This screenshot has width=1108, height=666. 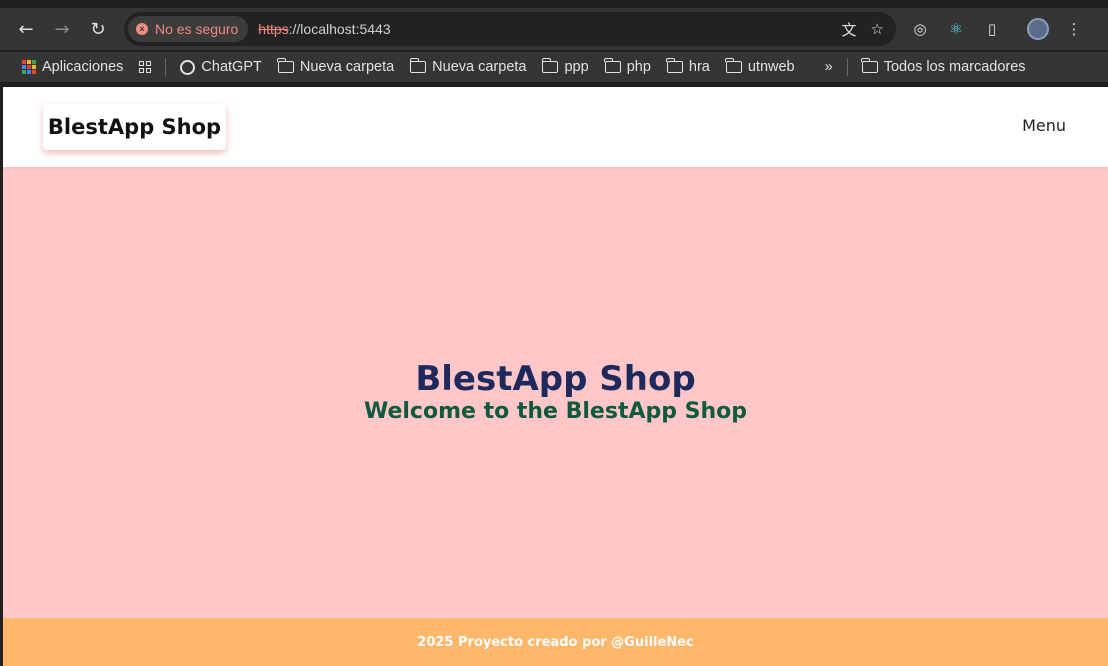 What do you see at coordinates (29, 67) in the screenshot?
I see `apps-icon` at bounding box center [29, 67].